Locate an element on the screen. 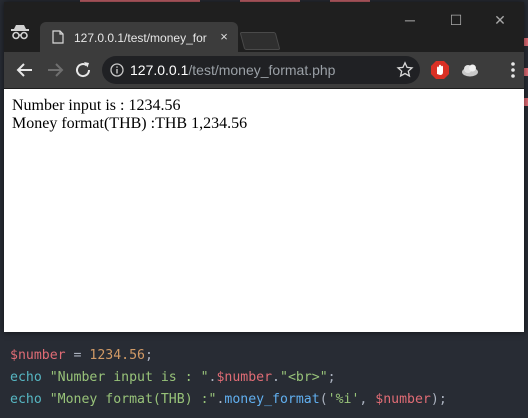  title-bar: 127.0.0.1/test/money_for × ─ ☐ ✕ is located at coordinates (264, 27).